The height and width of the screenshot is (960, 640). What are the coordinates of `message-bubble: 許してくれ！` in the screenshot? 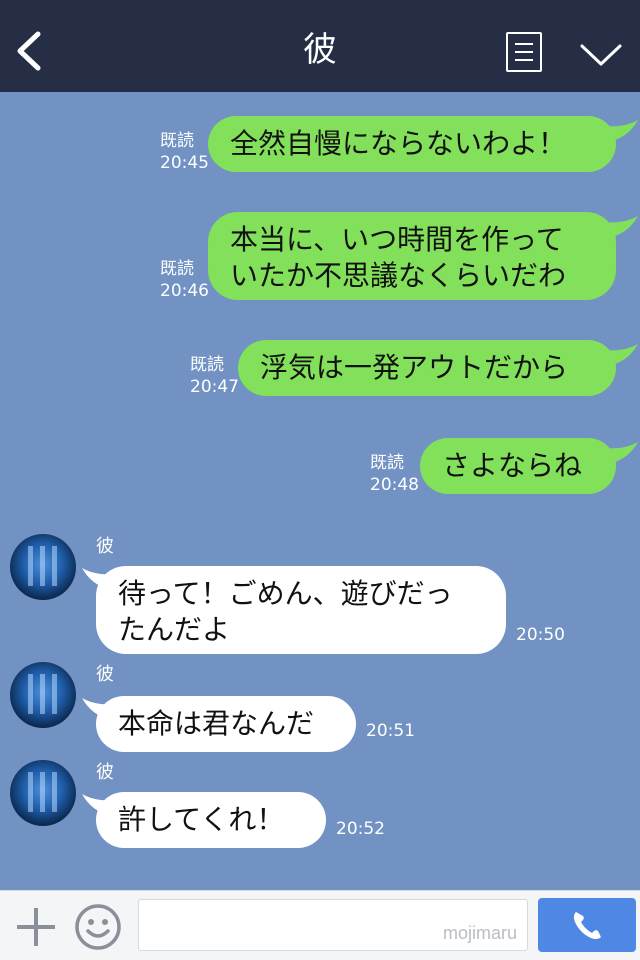 It's located at (211, 820).